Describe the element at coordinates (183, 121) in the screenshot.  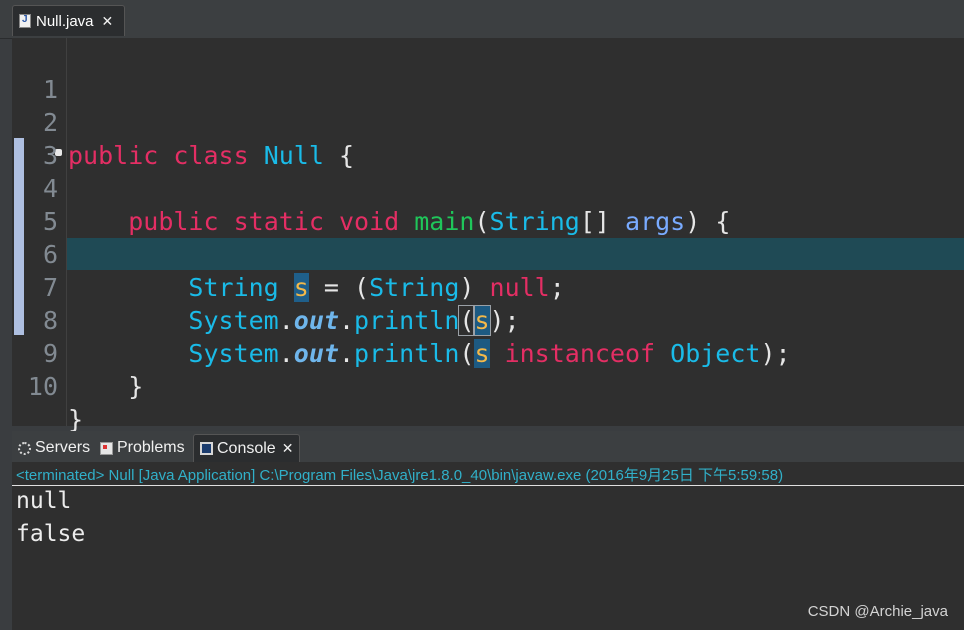
I see `code-line: 2 public class Null {` at that location.